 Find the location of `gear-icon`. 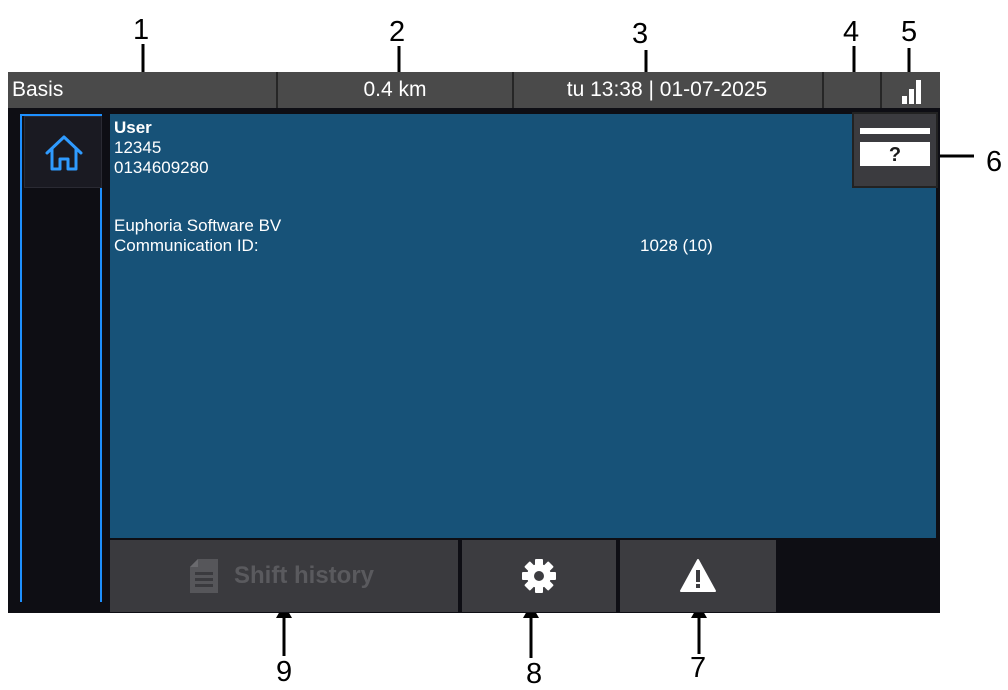

gear-icon is located at coordinates (539, 576).